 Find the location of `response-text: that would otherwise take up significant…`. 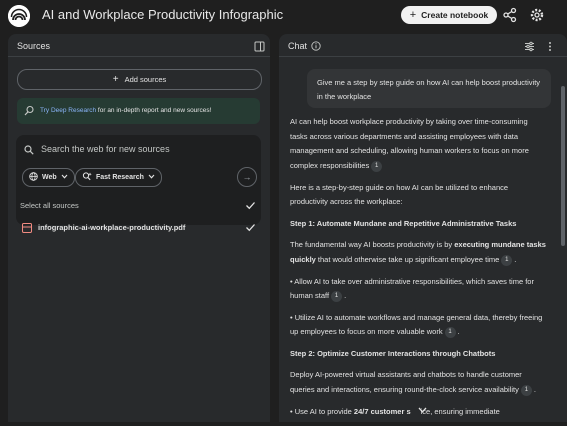

response-text: that would otherwise take up significant… is located at coordinates (407, 260).